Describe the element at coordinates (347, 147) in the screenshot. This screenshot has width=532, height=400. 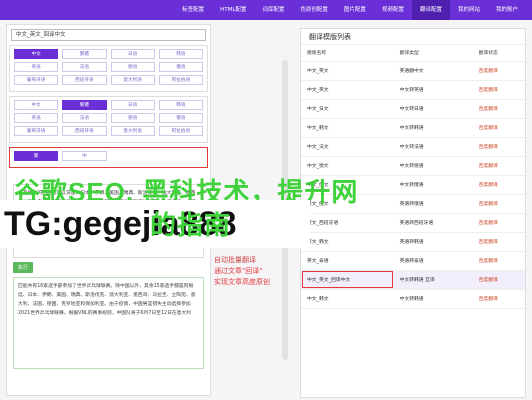
I see `table-cell: 中文_法文` at that location.